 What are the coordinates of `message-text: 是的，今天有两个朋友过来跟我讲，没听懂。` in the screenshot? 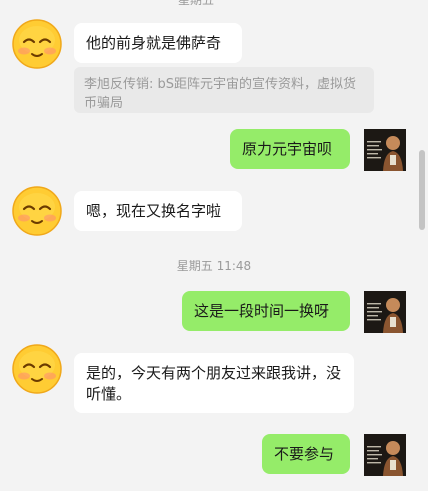 It's located at (214, 383).